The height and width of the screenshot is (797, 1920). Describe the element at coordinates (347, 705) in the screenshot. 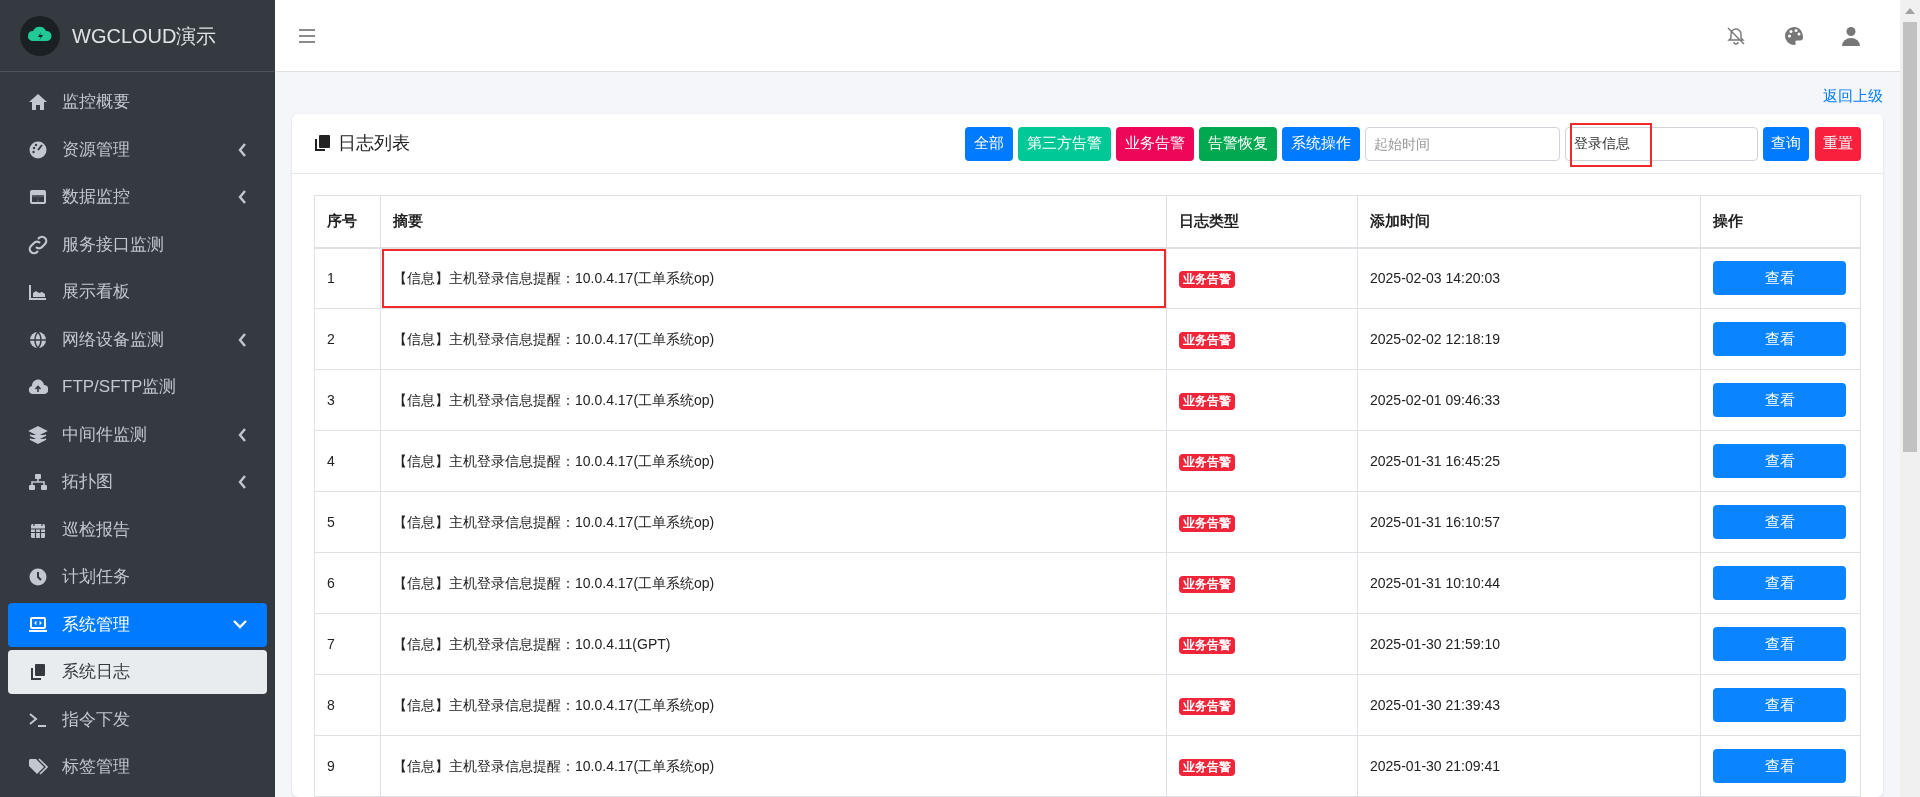

I see `table-cell: 8` at that location.